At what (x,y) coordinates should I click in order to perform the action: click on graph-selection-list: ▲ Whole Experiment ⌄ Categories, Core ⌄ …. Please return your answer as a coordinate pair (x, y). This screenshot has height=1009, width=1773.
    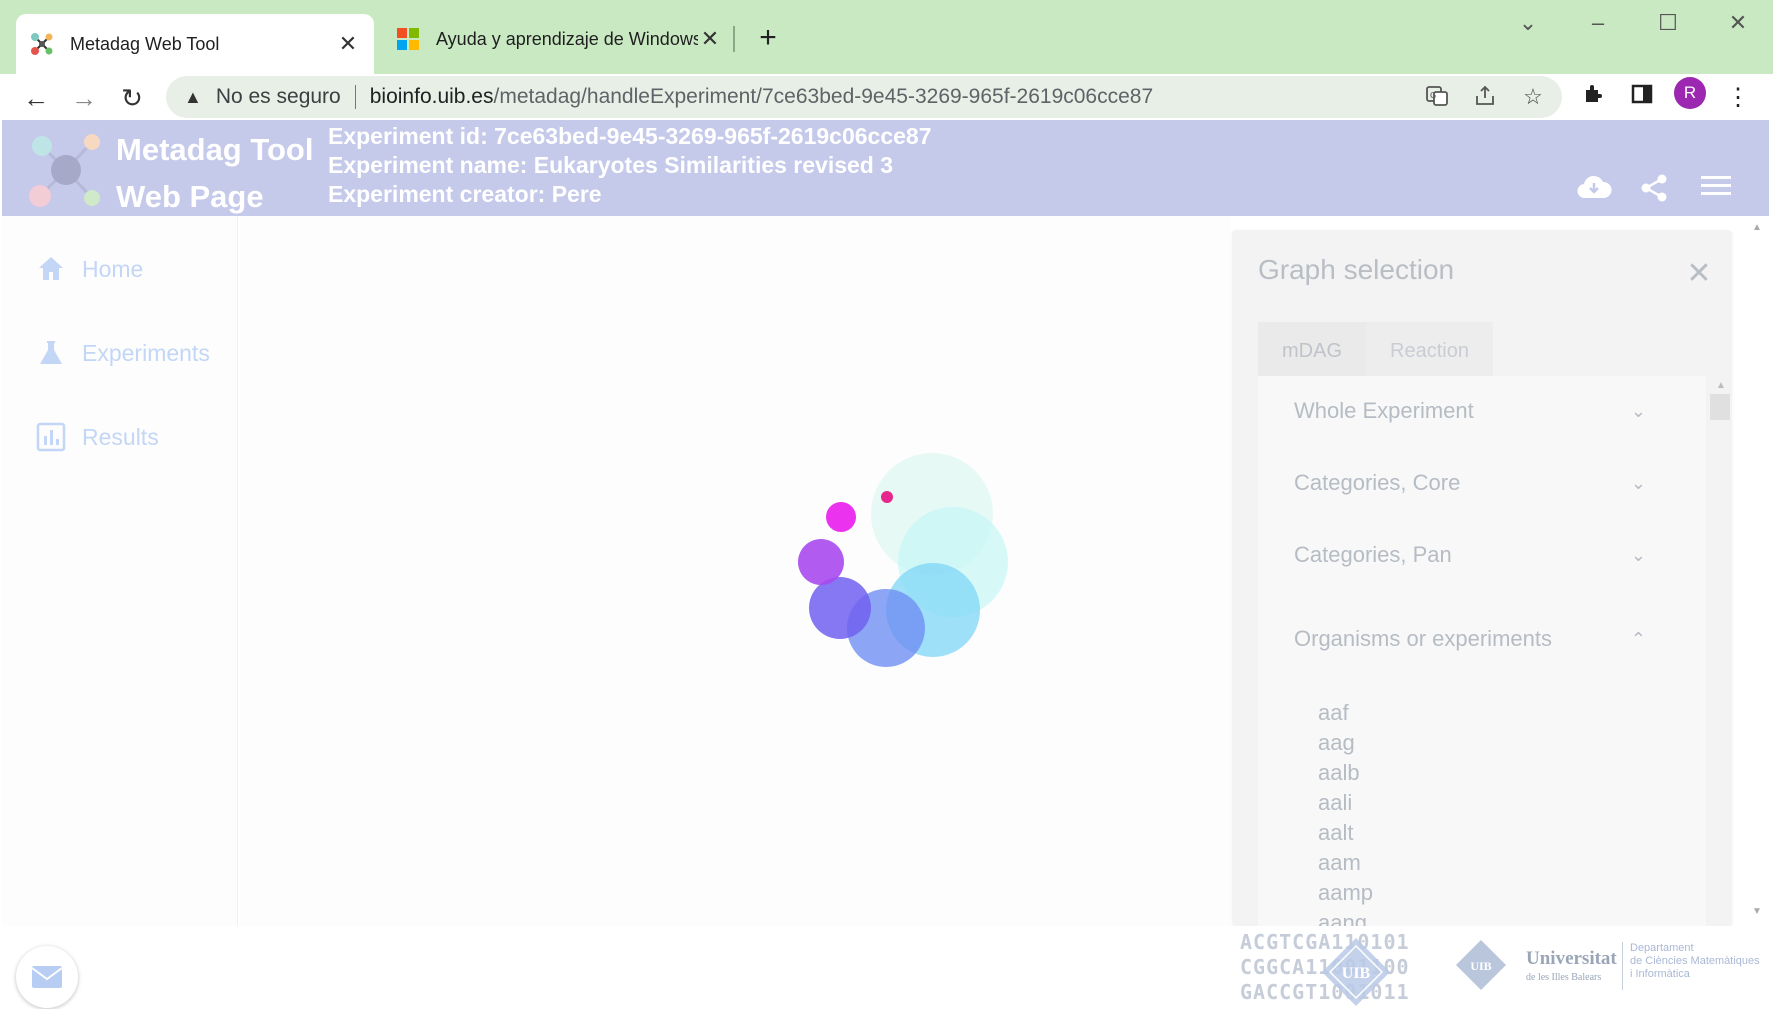
    Looking at the image, I should click on (1494, 651).